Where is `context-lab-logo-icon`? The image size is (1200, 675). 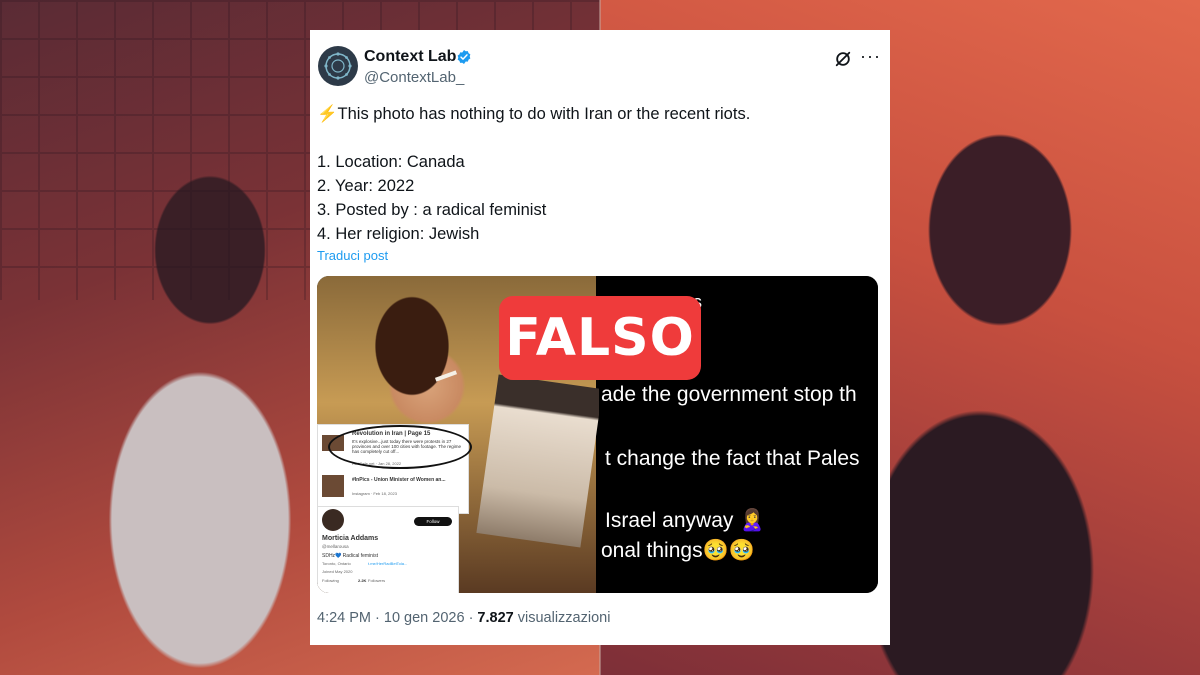 context-lab-logo-icon is located at coordinates (338, 66).